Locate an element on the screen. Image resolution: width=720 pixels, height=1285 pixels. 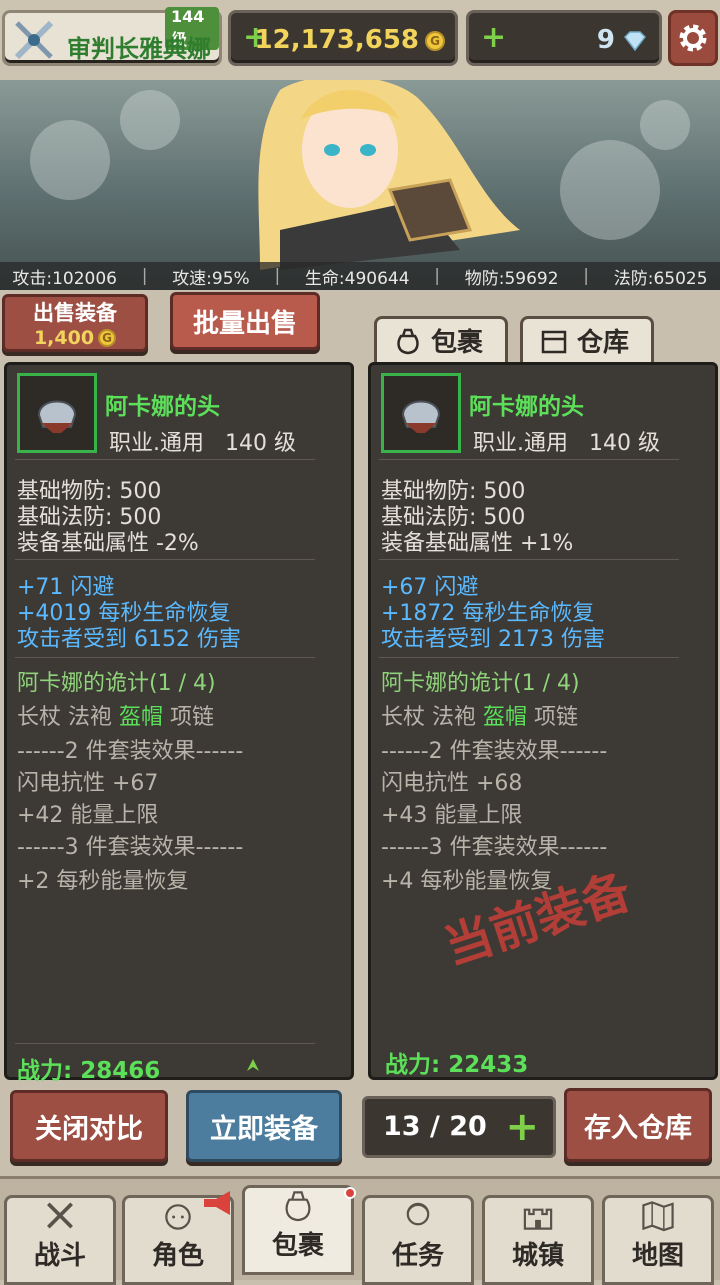
nav-battle: 战斗 is located at coordinates (60, 1240).